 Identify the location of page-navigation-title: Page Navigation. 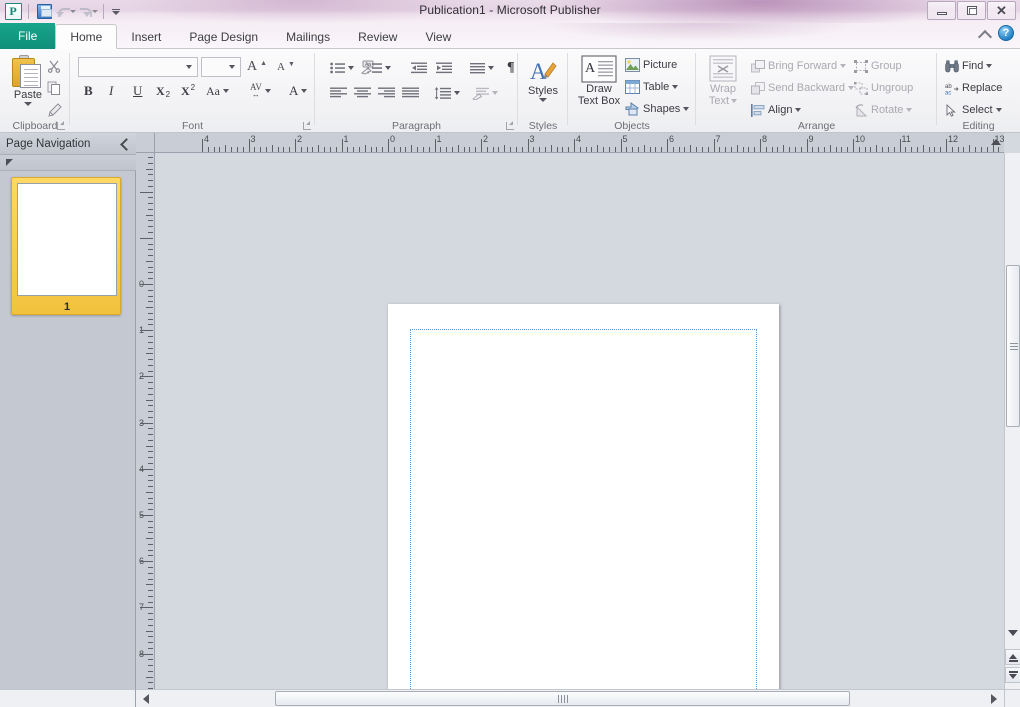
(48, 143).